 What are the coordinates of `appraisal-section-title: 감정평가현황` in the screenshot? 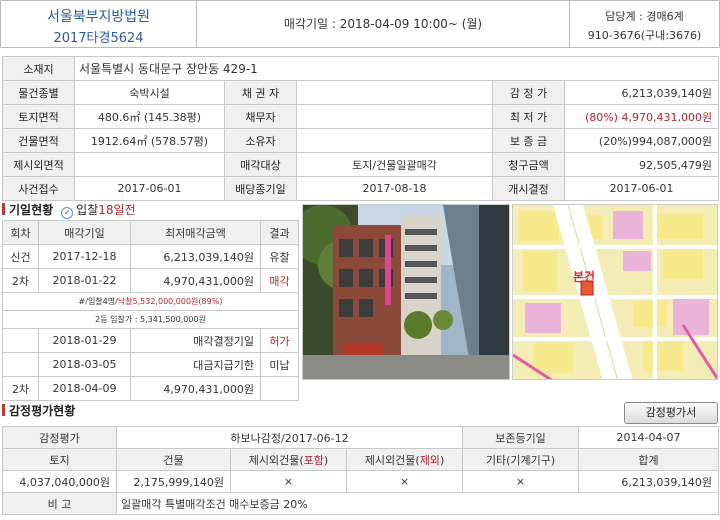 It's located at (38, 411).